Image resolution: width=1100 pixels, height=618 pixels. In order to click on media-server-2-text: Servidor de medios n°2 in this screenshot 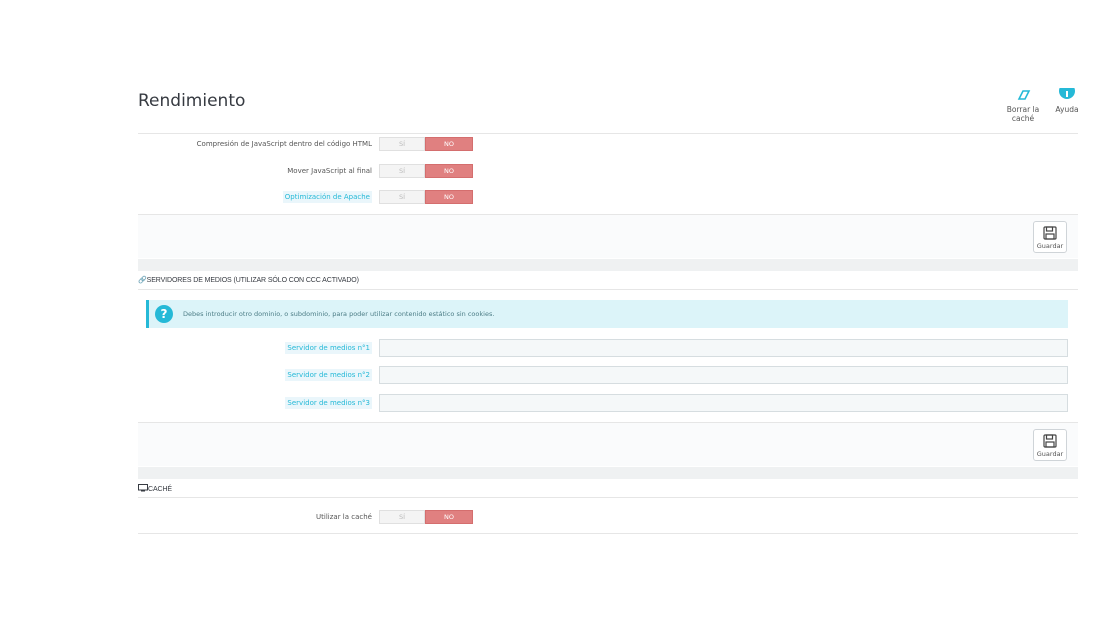, I will do `click(328, 375)`.